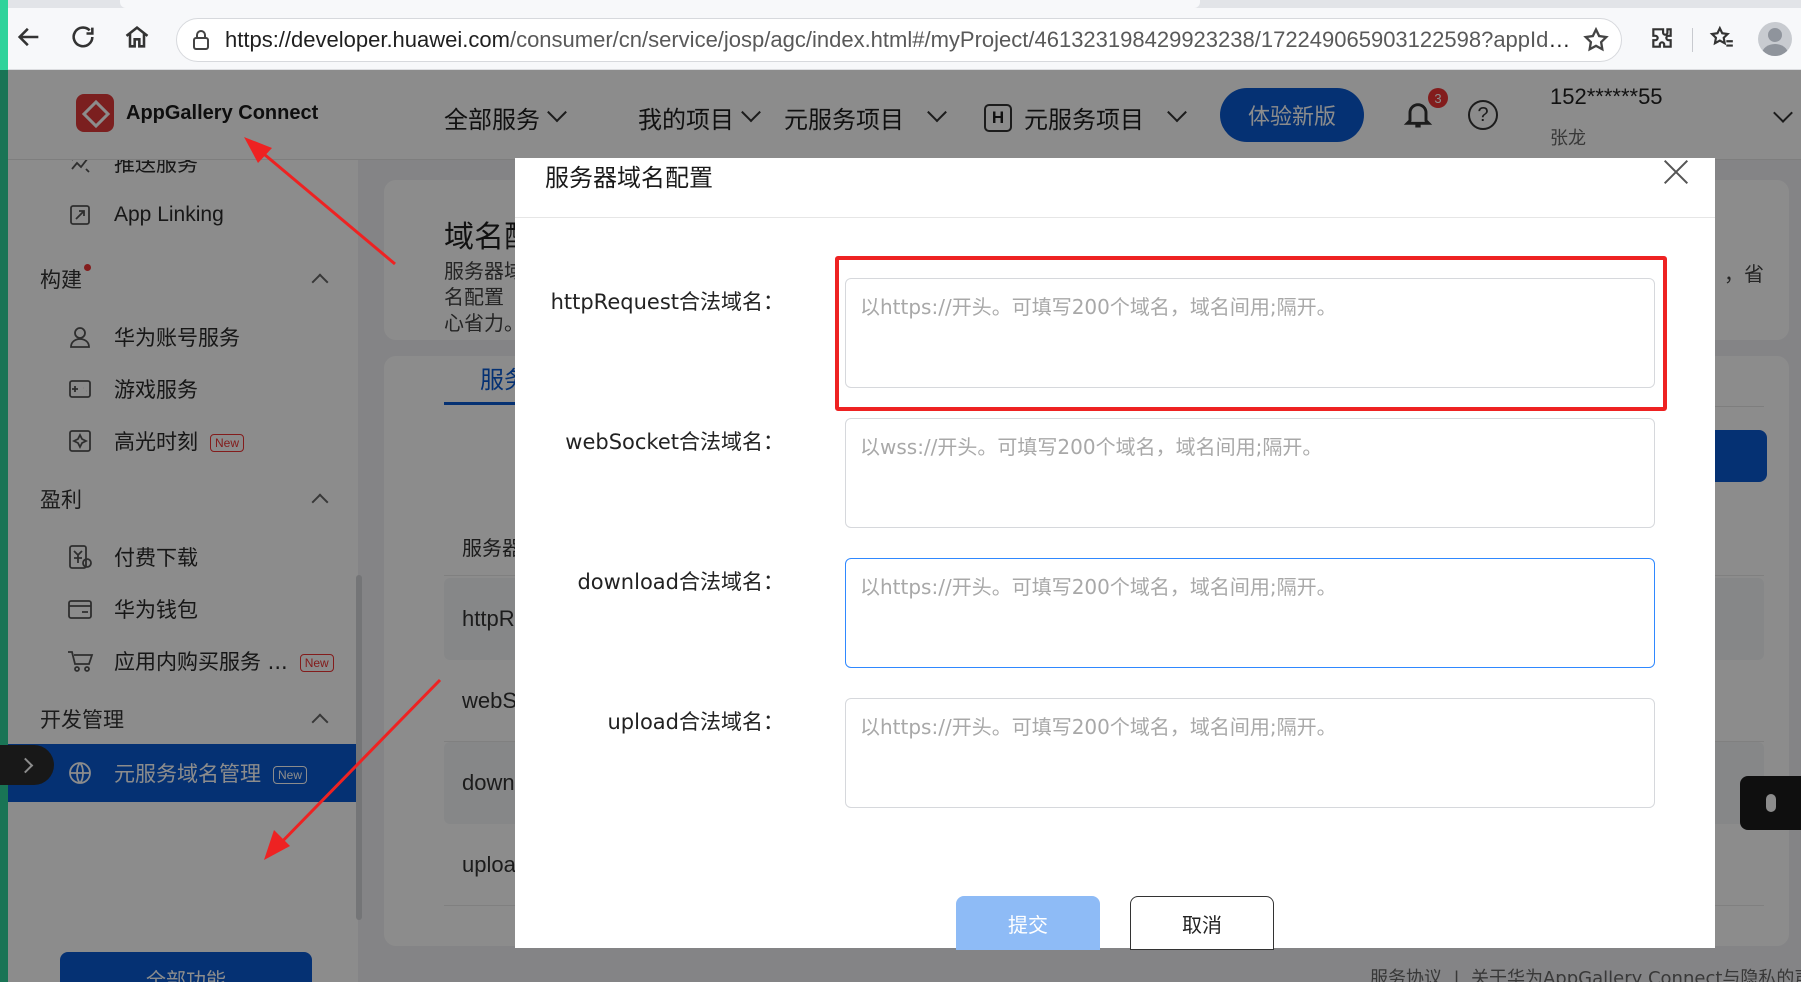  I want to click on profile-avatar, so click(1775, 39).